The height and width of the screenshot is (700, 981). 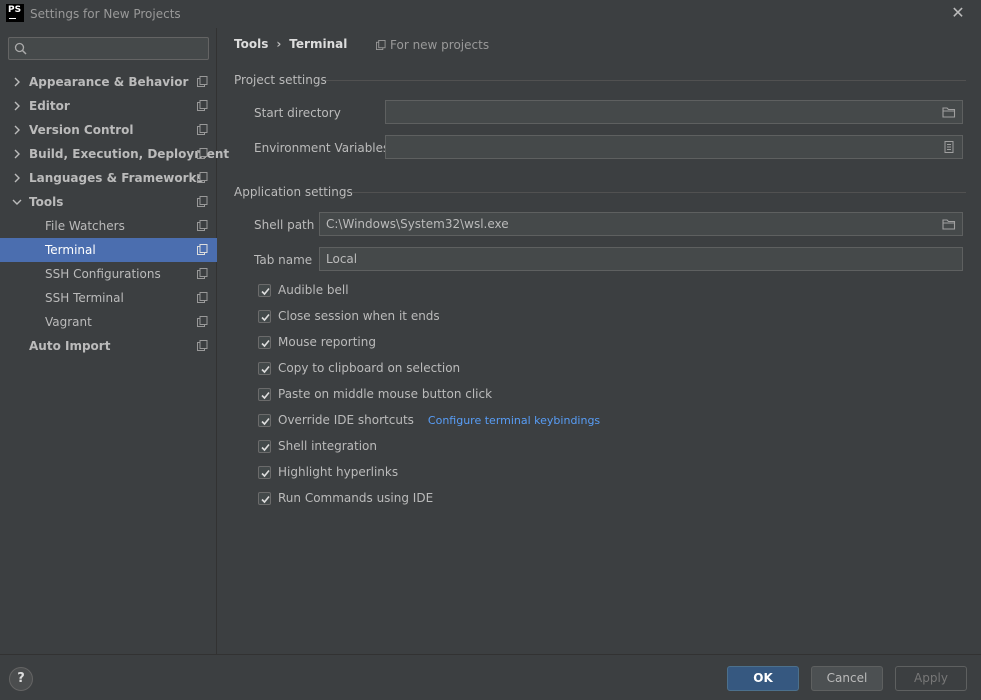 I want to click on settings-search, so click(x=108, y=48).